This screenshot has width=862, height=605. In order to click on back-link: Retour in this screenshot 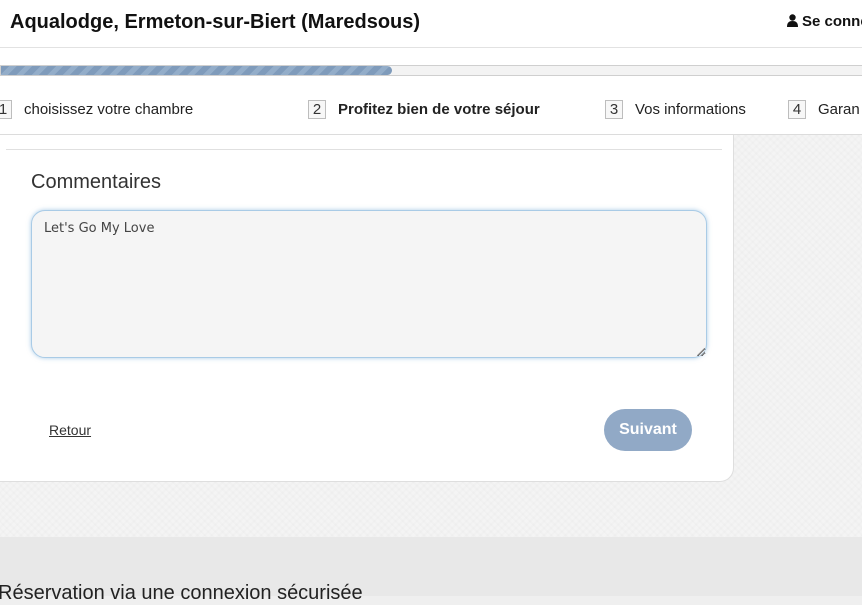, I will do `click(70, 430)`.